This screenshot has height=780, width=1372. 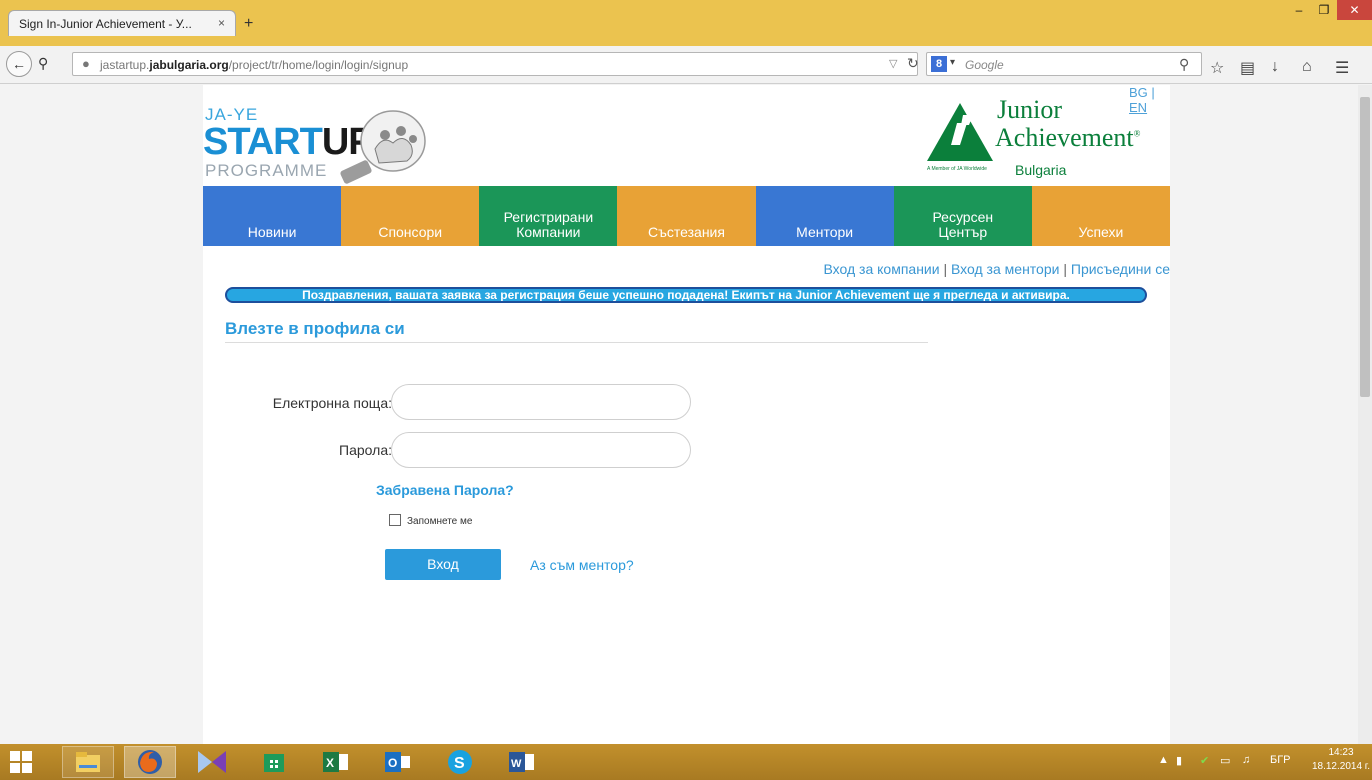 I want to click on reload-icon: ↻, so click(x=913, y=63).